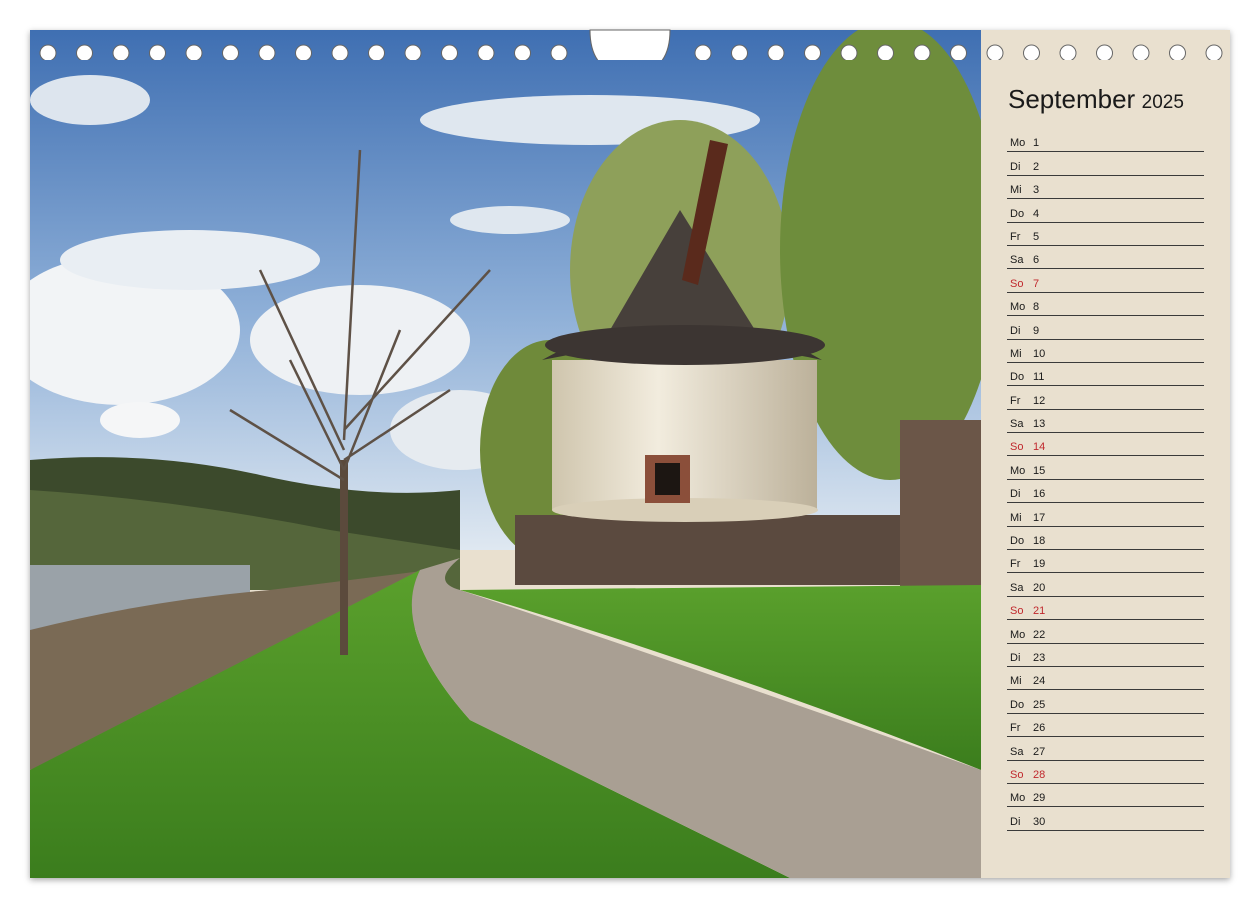  What do you see at coordinates (1105, 445) in the screenshot?
I see `day-row: So 14` at bounding box center [1105, 445].